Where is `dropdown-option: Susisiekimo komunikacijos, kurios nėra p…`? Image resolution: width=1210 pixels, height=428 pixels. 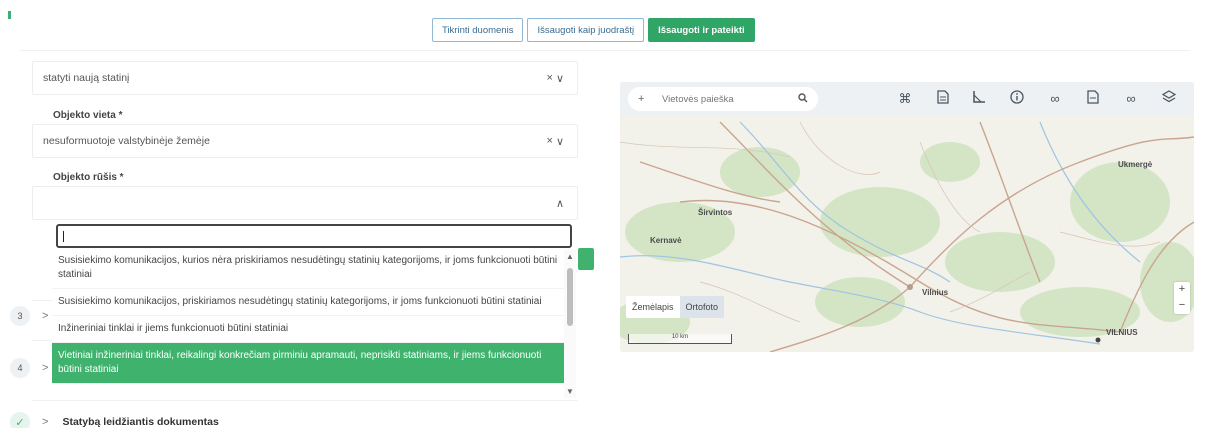 dropdown-option: Susisiekimo komunikacijos, kurios nėra p… is located at coordinates (308, 268).